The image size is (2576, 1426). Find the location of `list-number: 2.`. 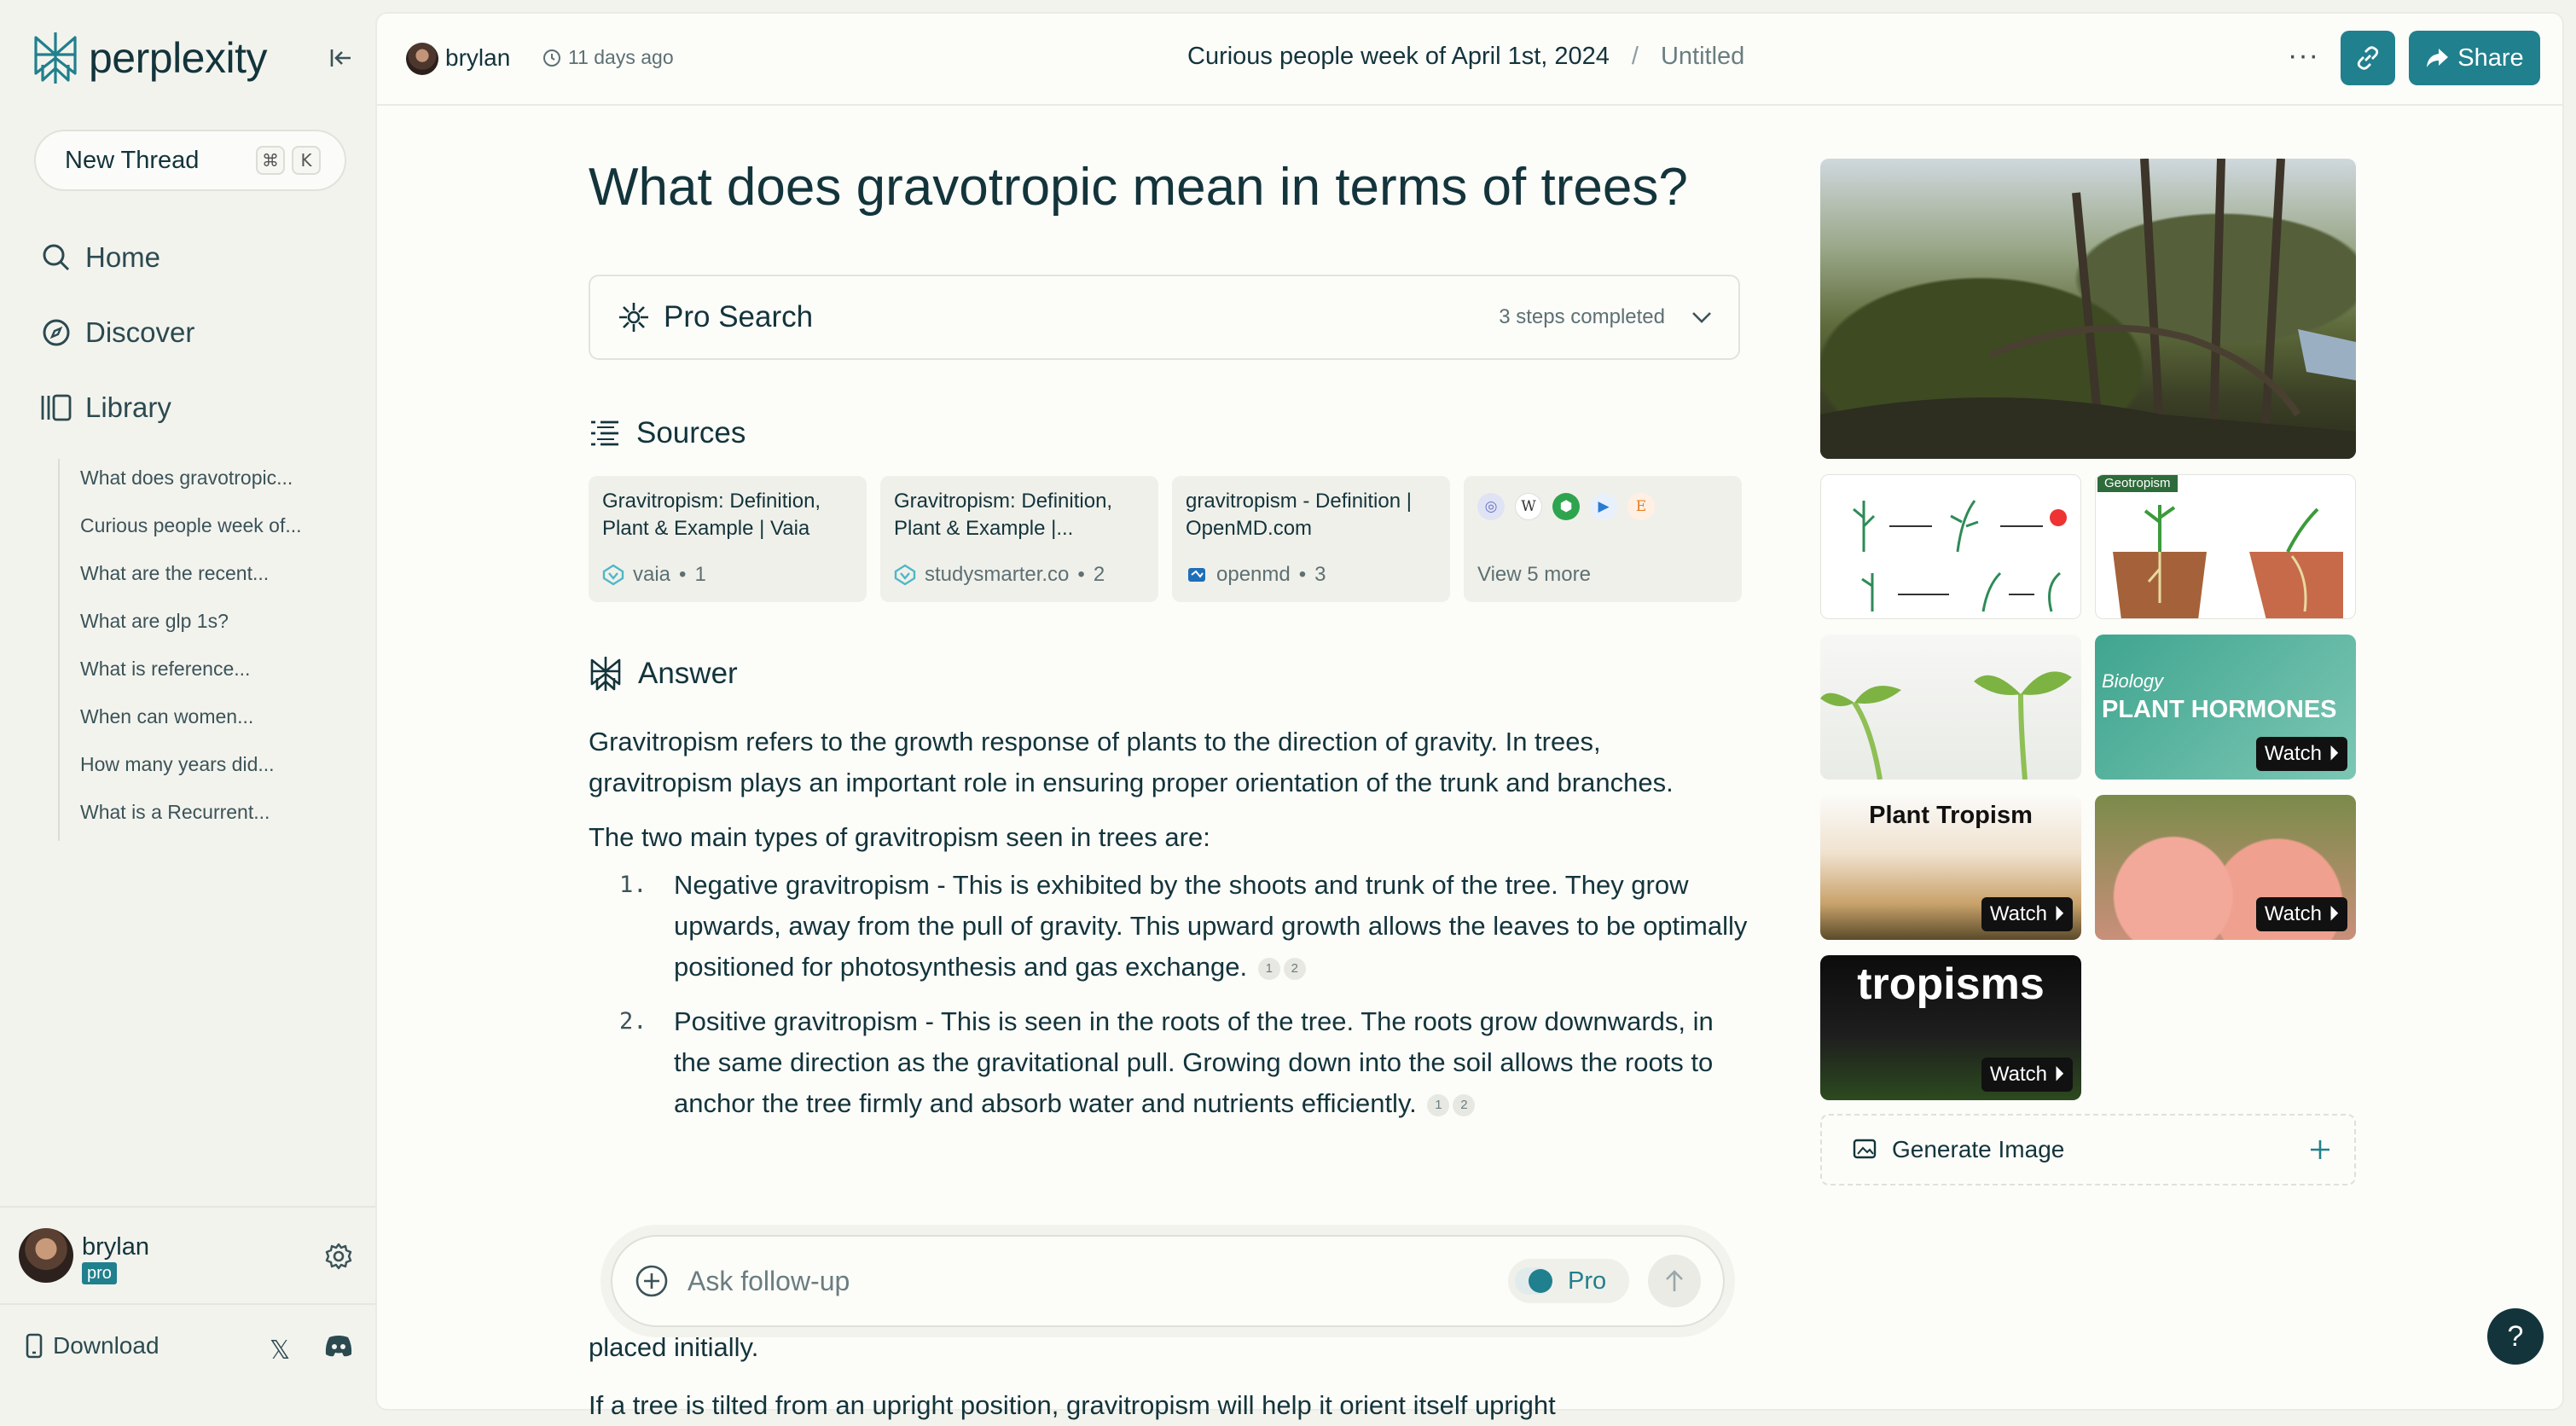

list-number: 2. is located at coordinates (633, 1022).